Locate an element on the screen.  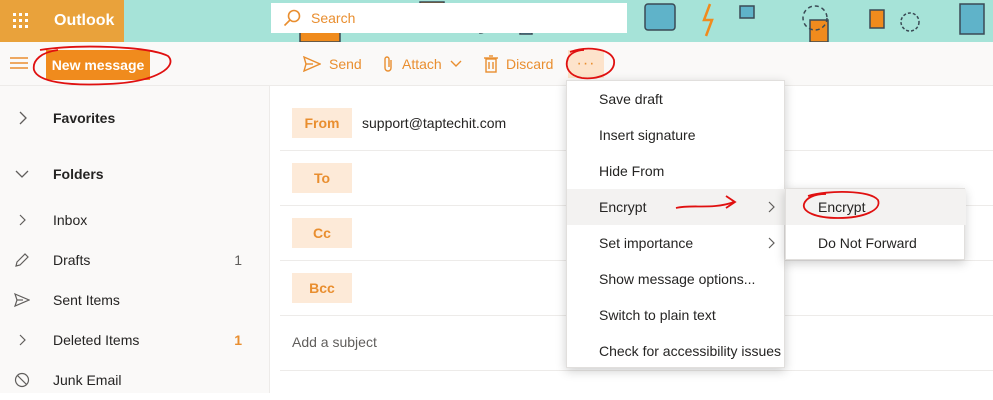
menu-item-check-accessibility: Check for accessibility issues is located at coordinates (676, 351).